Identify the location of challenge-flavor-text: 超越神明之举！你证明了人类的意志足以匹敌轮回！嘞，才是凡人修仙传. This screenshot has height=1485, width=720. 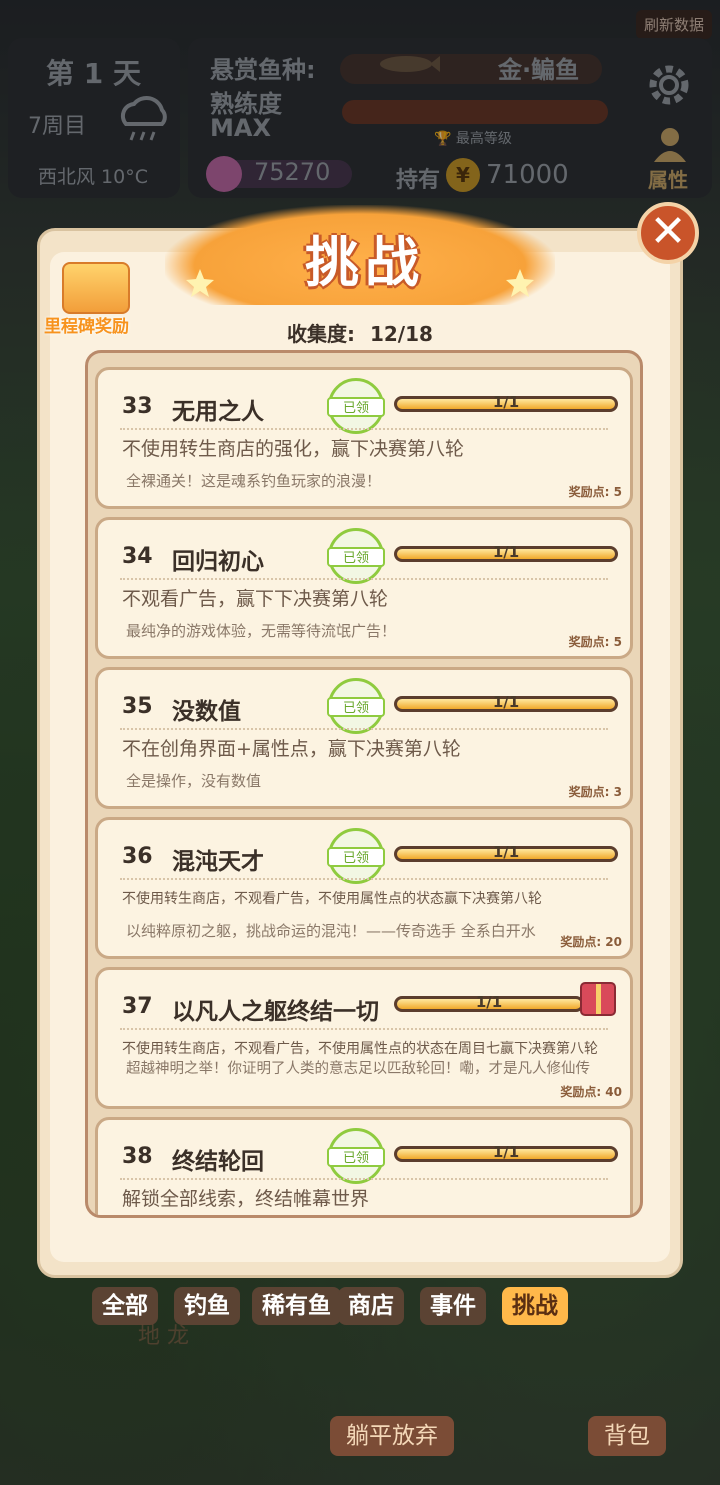
(358, 1069).